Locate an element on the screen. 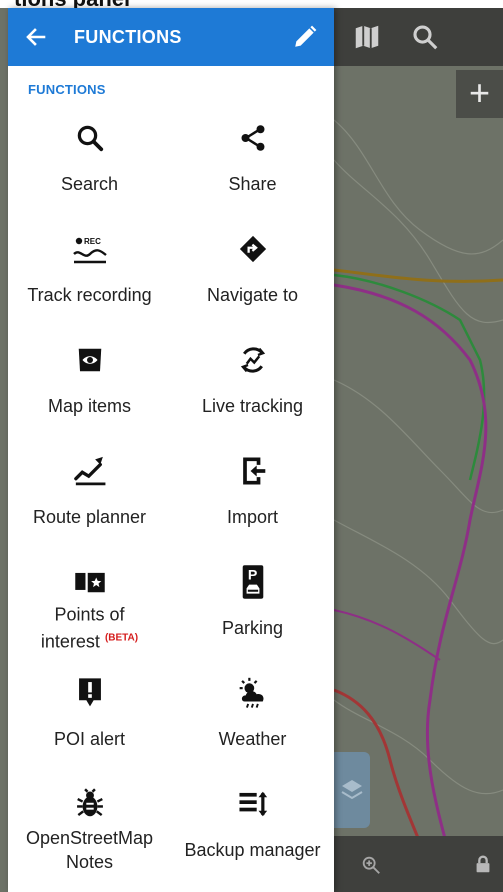 Image resolution: width=503 pixels, height=892 pixels. function-label: Share is located at coordinates (252, 184).